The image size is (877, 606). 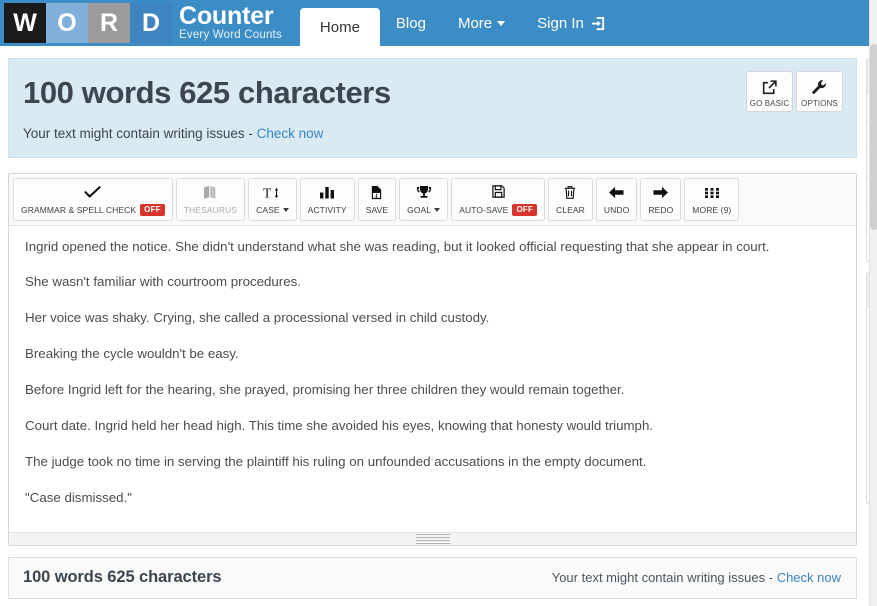 I want to click on more-button: MORE (9), so click(x=712, y=199).